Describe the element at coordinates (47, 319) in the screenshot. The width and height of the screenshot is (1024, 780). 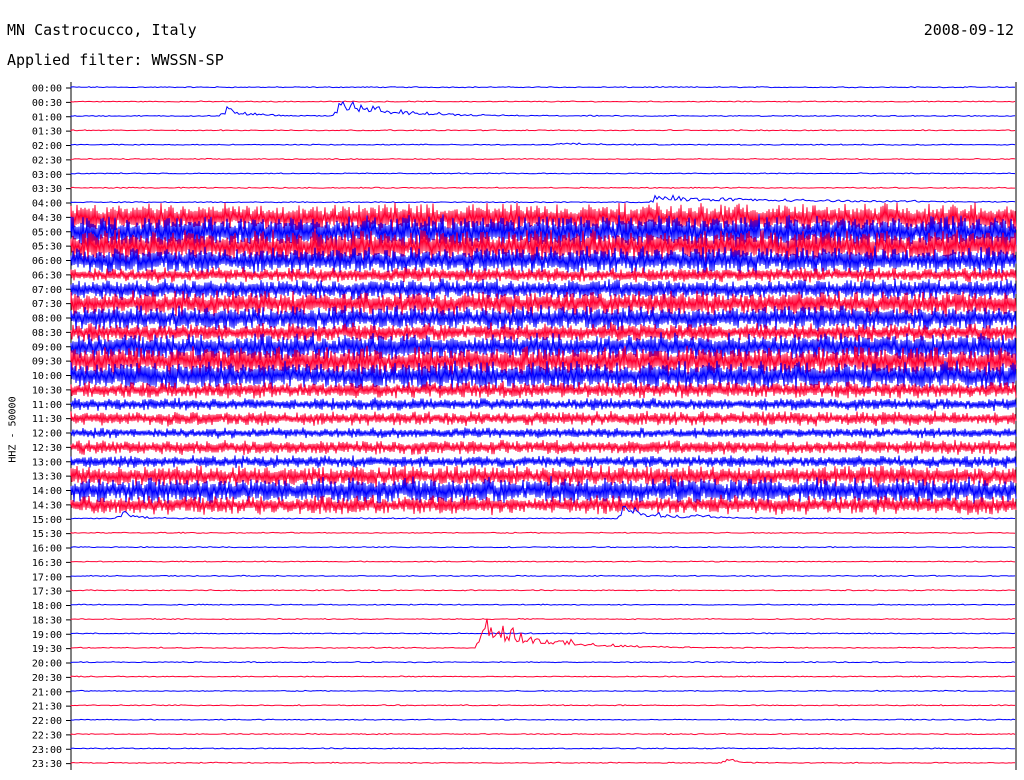
I see `time-tick-label: 08:00` at that location.